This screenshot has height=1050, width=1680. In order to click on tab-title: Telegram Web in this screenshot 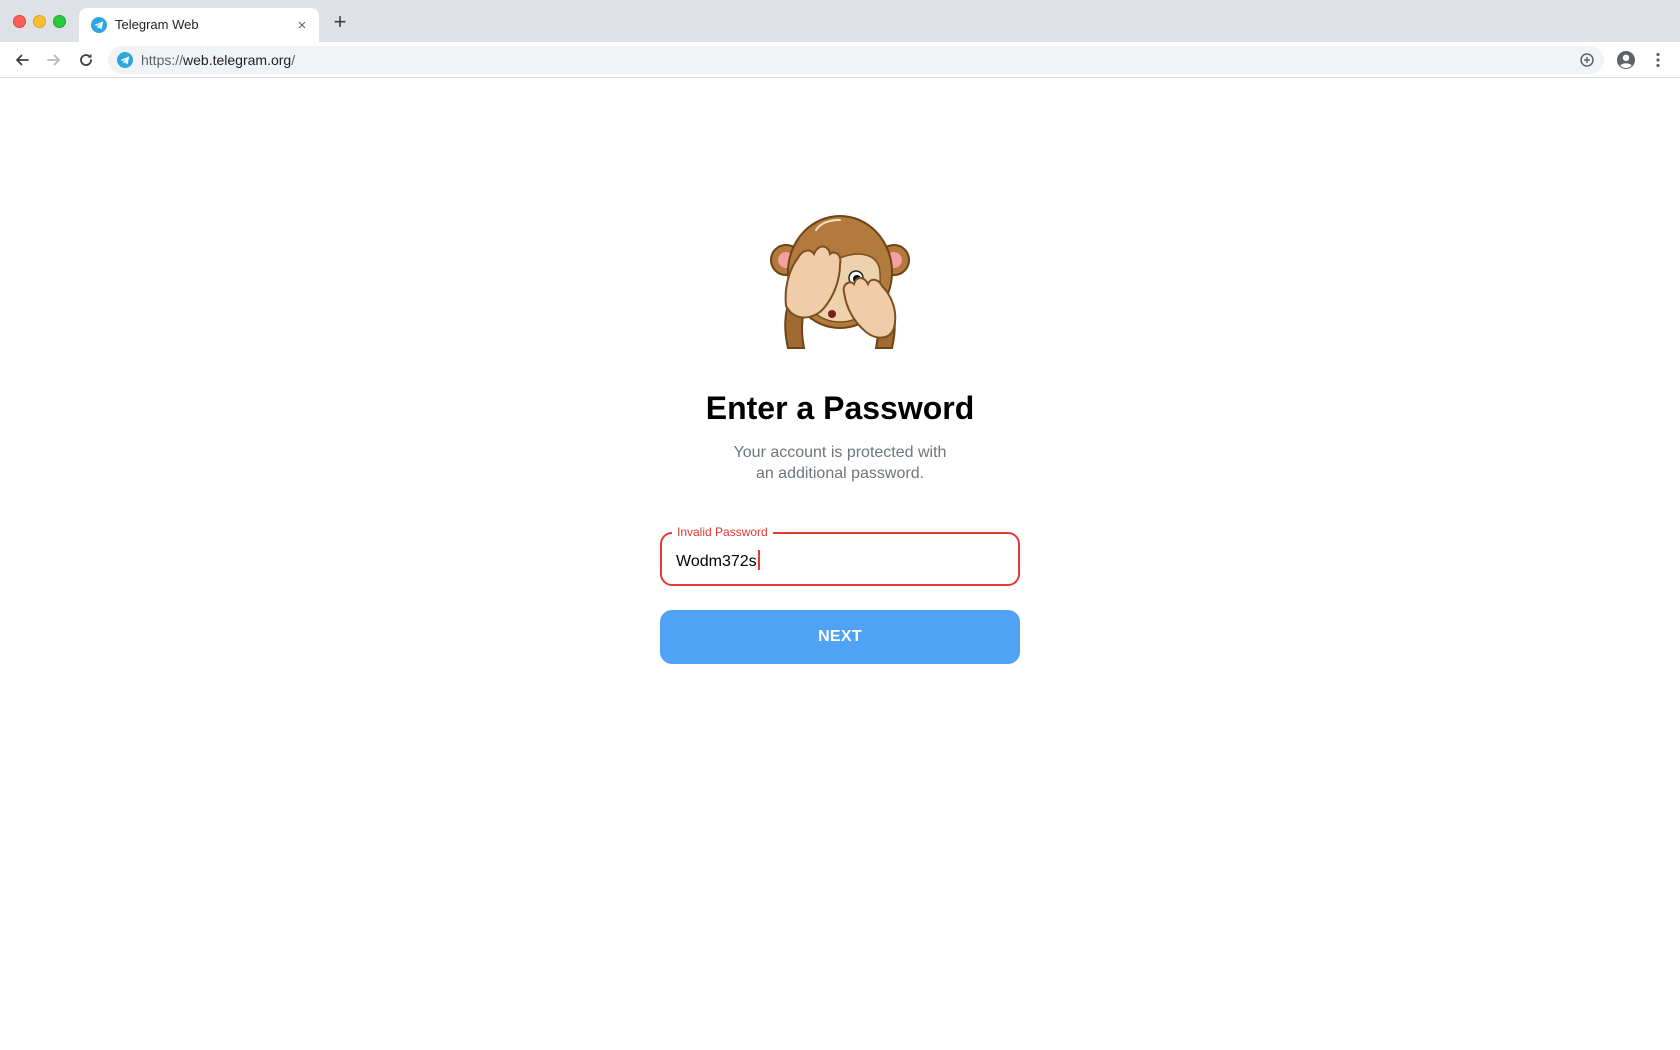, I will do `click(157, 24)`.